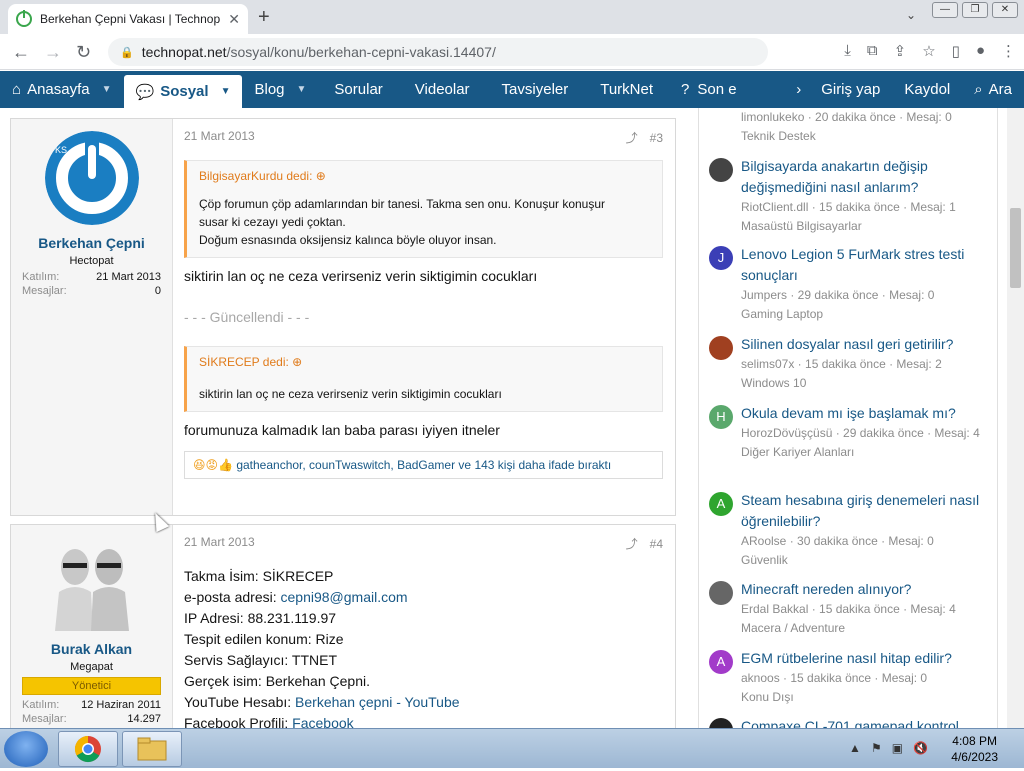 Image resolution: width=1024 pixels, height=771 pixels. Describe the element at coordinates (927, 89) in the screenshot. I see `register-link: Kaydol` at that location.